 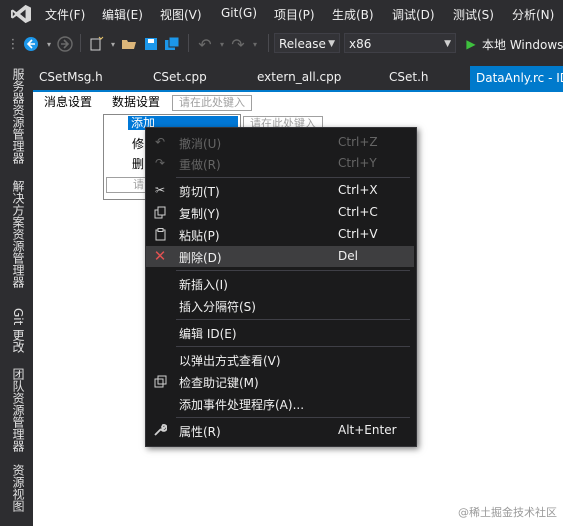 I want to click on tab-csetmsg-h: CSetMsg.h, so click(x=71, y=77).